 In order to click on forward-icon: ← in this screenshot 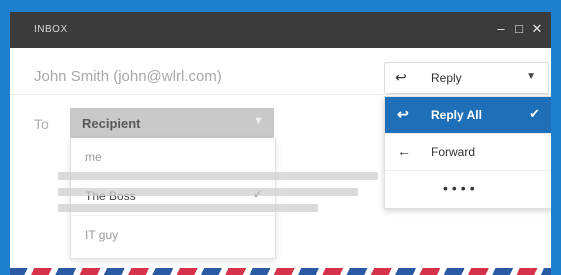, I will do `click(404, 151)`.